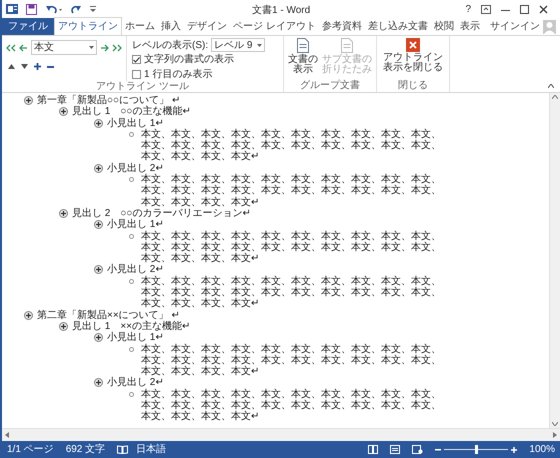 The width and height of the screenshot is (560, 458). I want to click on word-count: 692 文字, so click(86, 449).